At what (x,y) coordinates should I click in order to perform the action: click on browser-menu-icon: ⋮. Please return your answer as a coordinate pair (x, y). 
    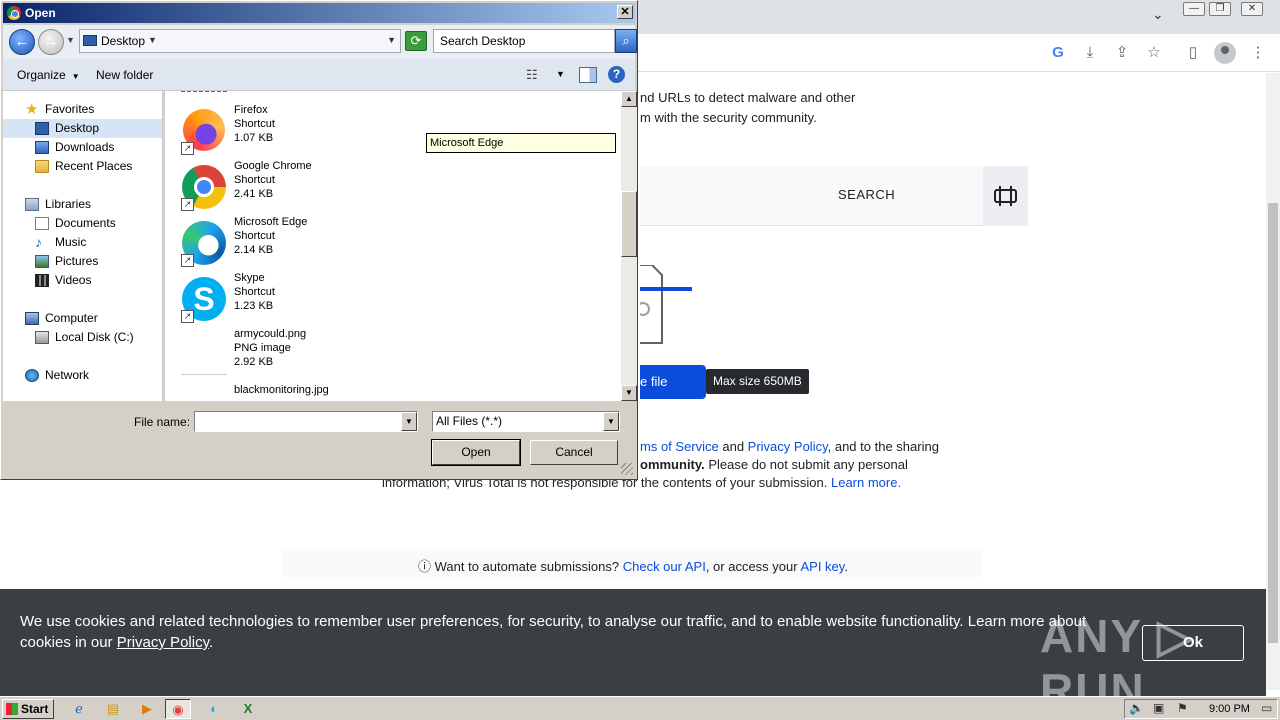
    Looking at the image, I should click on (1258, 53).